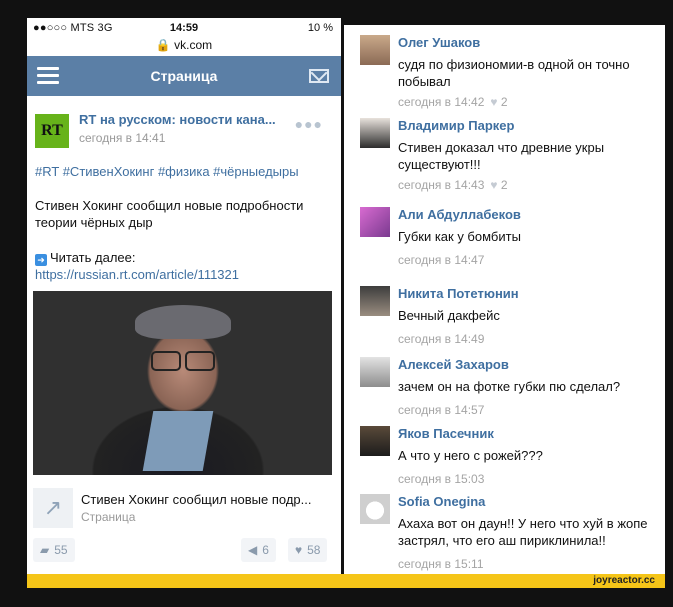 This screenshot has width=673, height=607. Describe the element at coordinates (137, 274) in the screenshot. I see `article-link: https://russian.rt.com/article/111321` at that location.